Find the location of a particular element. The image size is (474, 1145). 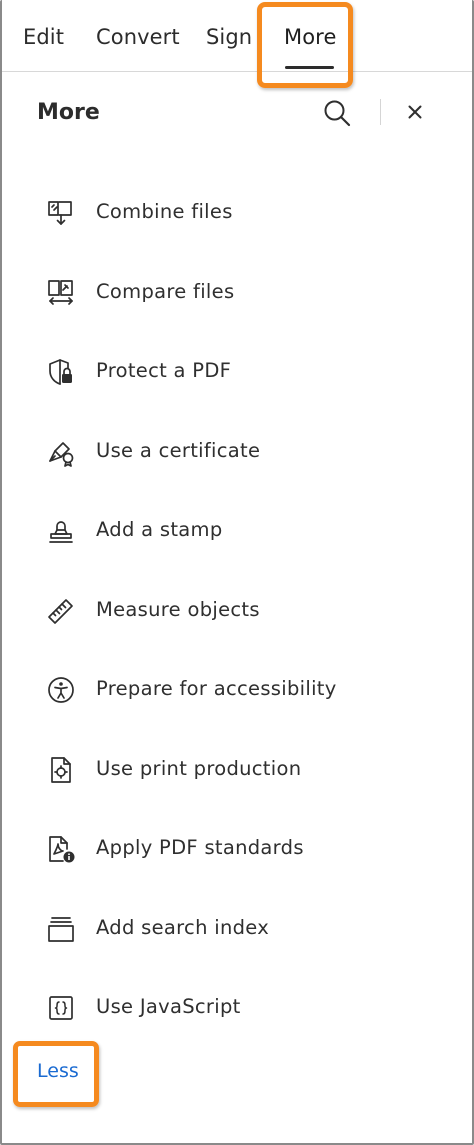

tool-label: Apply PDF standards is located at coordinates (200, 847).